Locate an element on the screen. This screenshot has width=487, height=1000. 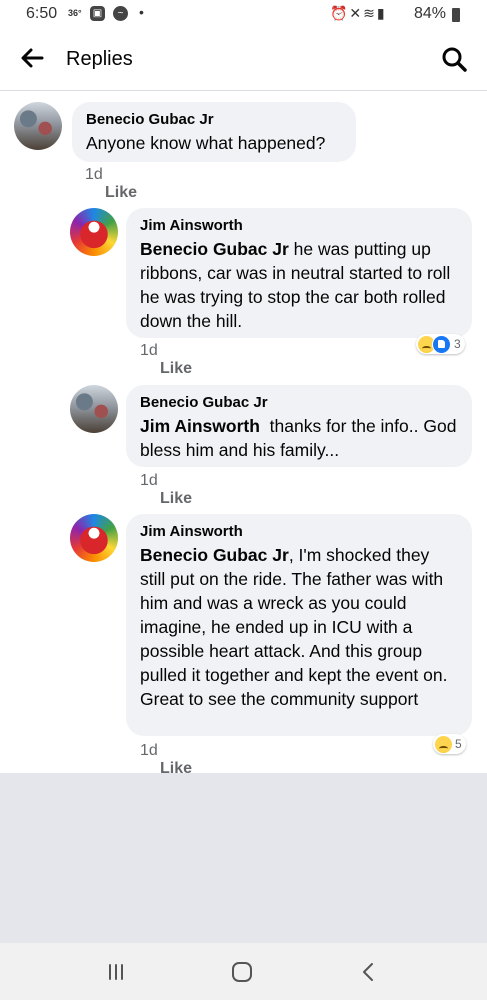
home-icon is located at coordinates (242, 972).